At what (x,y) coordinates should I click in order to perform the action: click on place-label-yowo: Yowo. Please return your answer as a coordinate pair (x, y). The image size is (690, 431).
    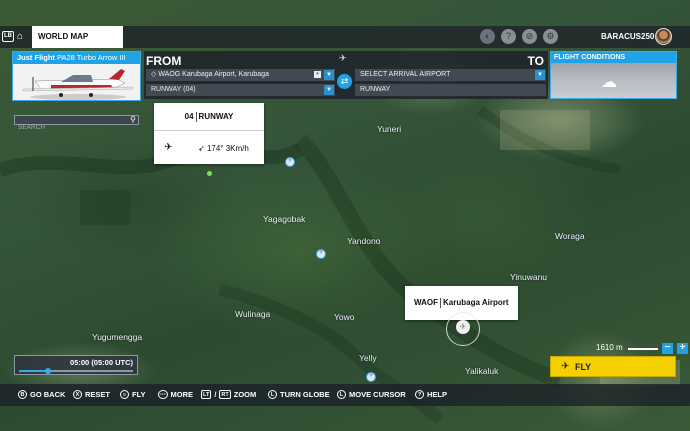
    Looking at the image, I should click on (344, 317).